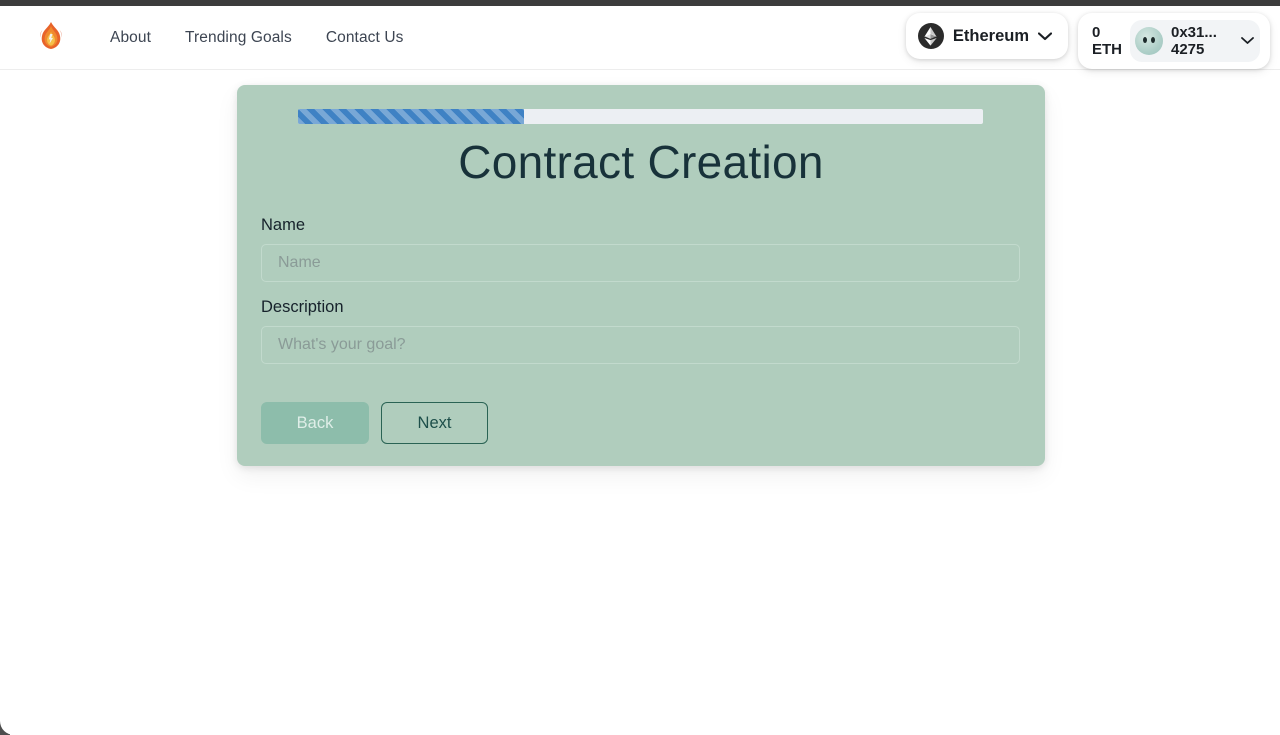 This screenshot has width=1280, height=735. What do you see at coordinates (7, 724) in the screenshot?
I see `browser-chrome-corner` at bounding box center [7, 724].